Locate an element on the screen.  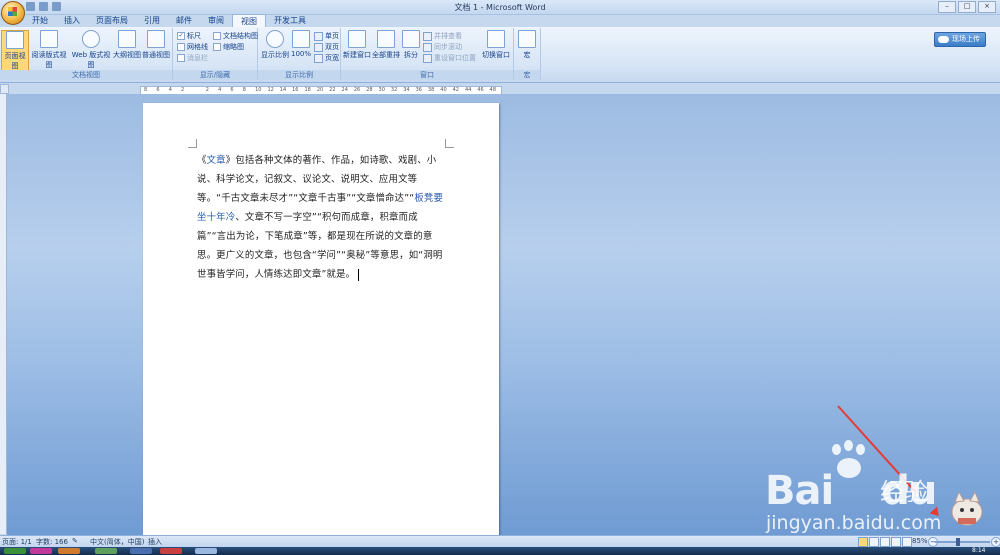
one-page-button: 单页 is located at coordinates (326, 36).